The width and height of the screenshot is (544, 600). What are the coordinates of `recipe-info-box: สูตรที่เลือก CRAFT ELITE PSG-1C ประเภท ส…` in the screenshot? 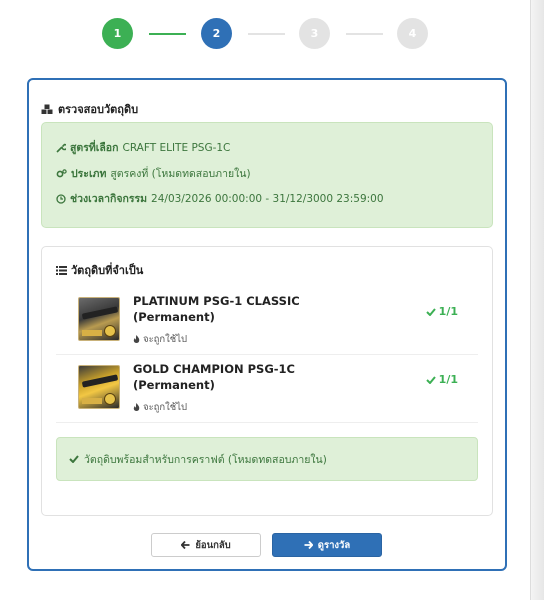 It's located at (267, 175).